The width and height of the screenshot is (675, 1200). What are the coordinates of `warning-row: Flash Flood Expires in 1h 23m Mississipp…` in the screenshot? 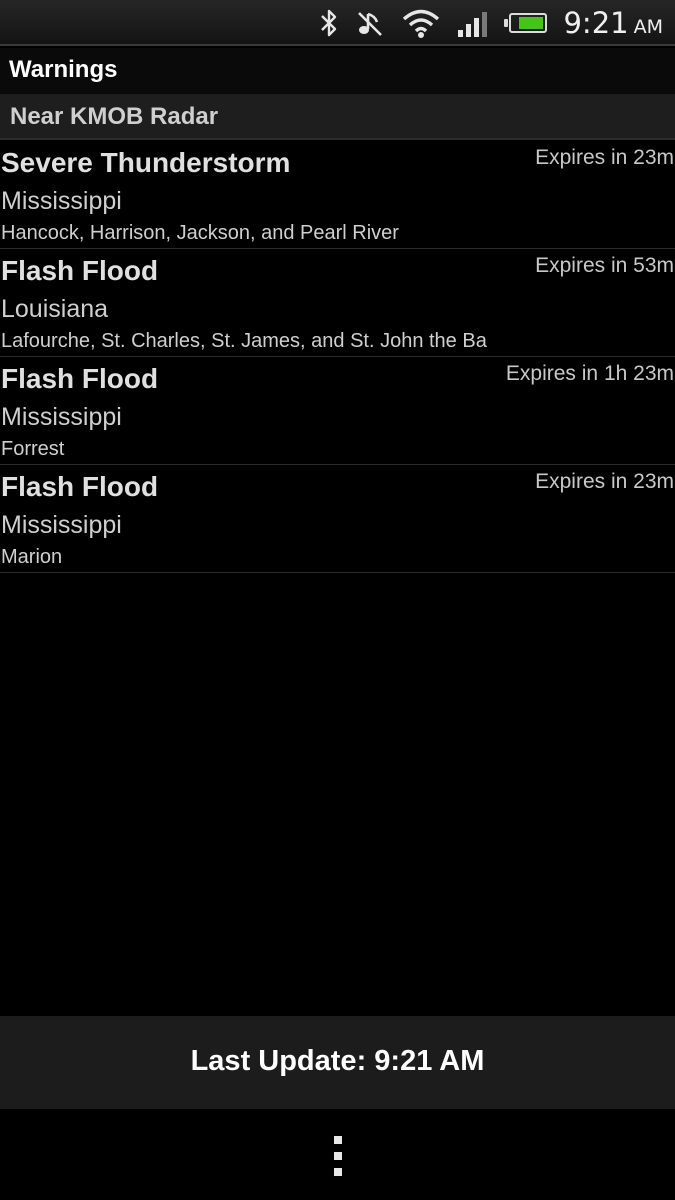 It's located at (337, 411).